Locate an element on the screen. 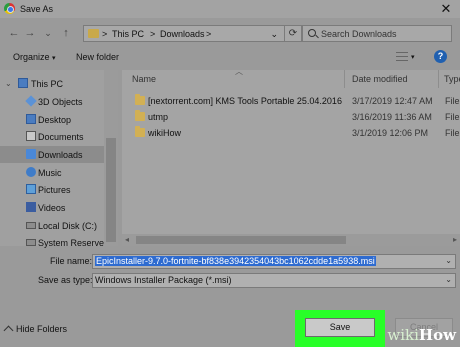 The image size is (460, 347). tree-label: Documents is located at coordinates (61, 137).